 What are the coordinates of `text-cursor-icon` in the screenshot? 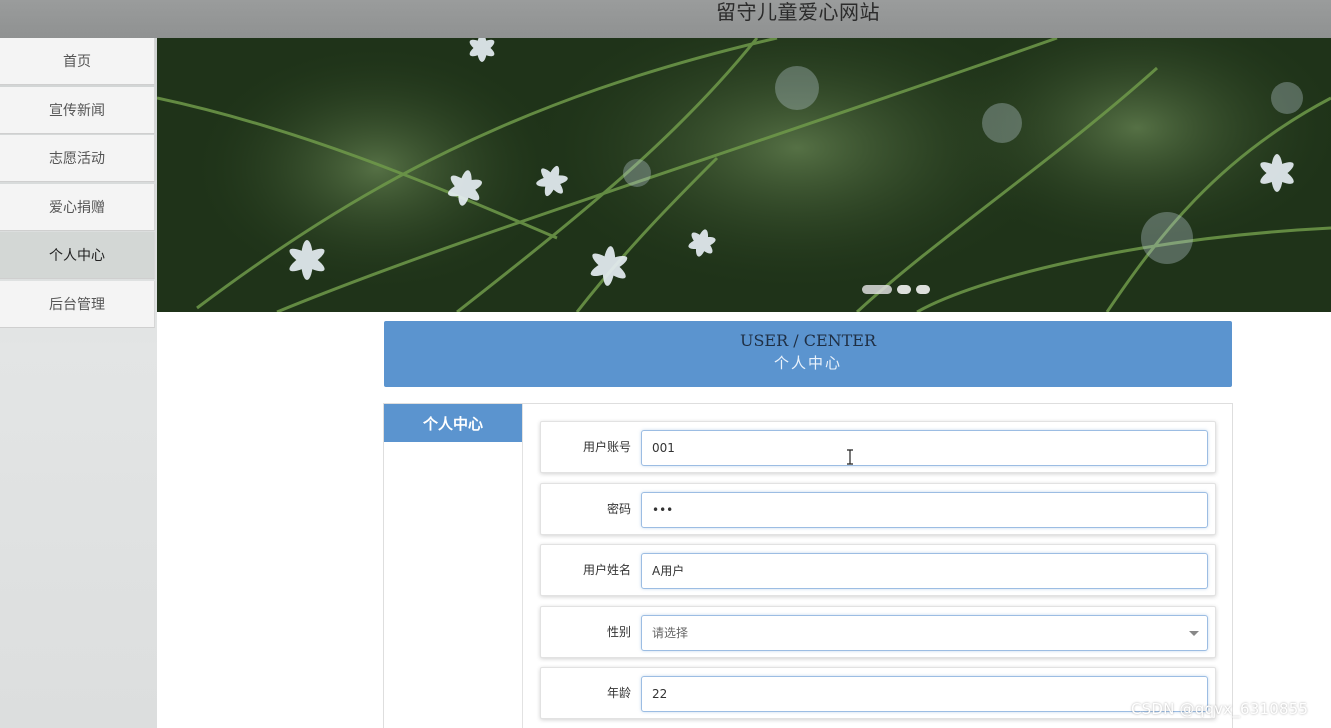 It's located at (850, 457).